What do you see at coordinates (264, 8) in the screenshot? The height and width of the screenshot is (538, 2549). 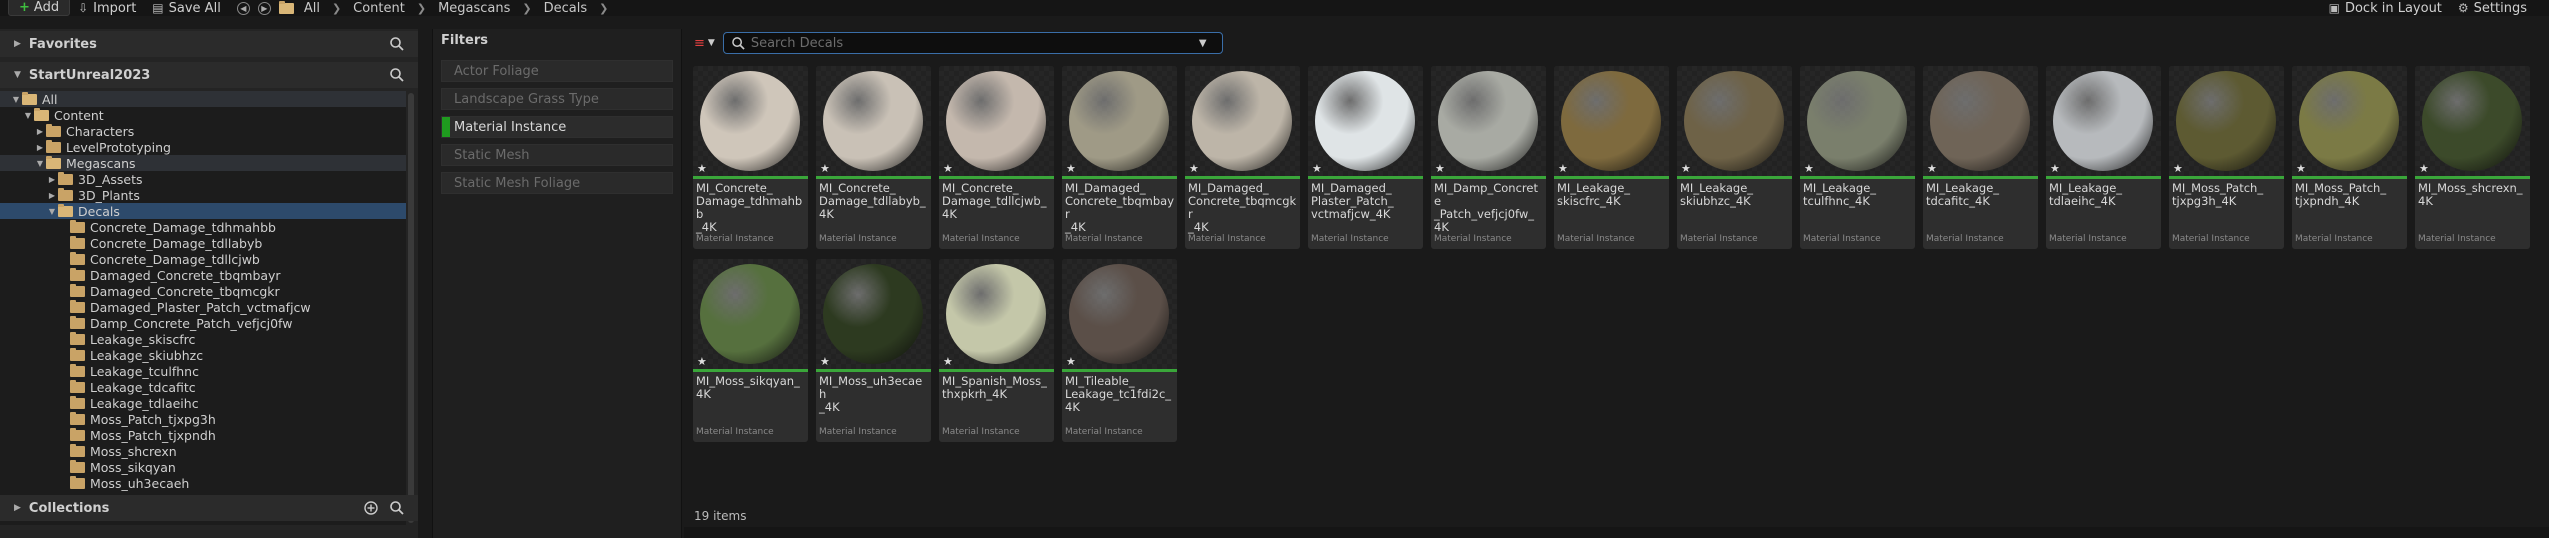 I see `forward-icon: ▶` at bounding box center [264, 8].